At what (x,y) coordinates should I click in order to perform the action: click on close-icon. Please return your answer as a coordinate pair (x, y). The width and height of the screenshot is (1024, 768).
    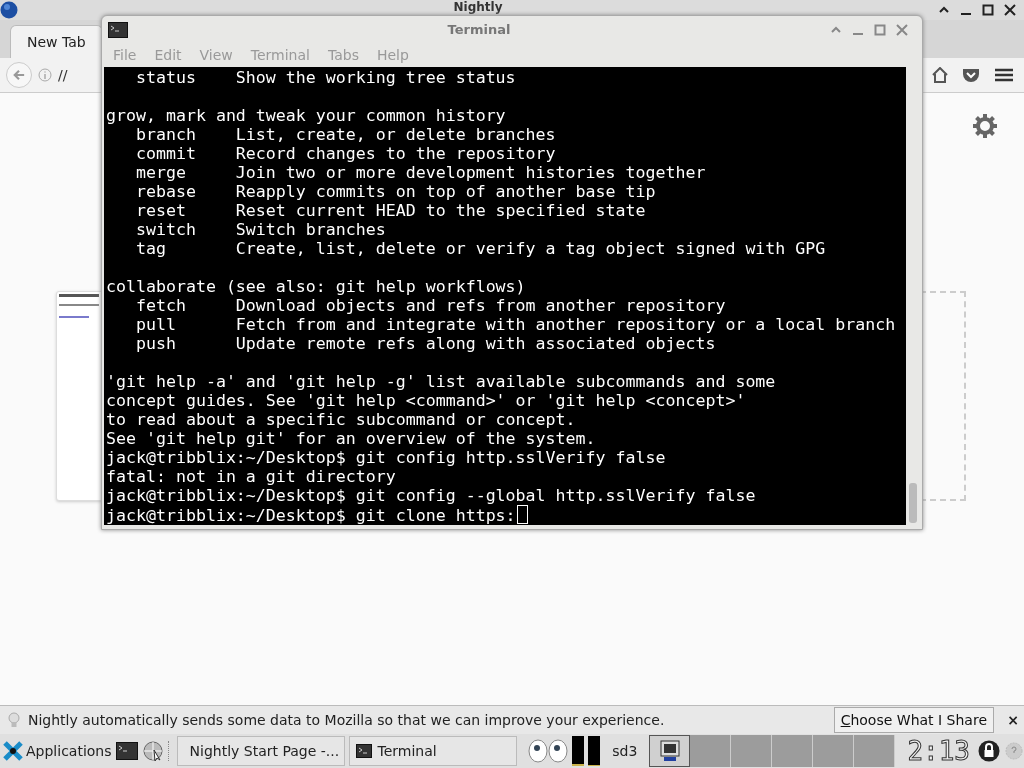
    Looking at the image, I should click on (1010, 10).